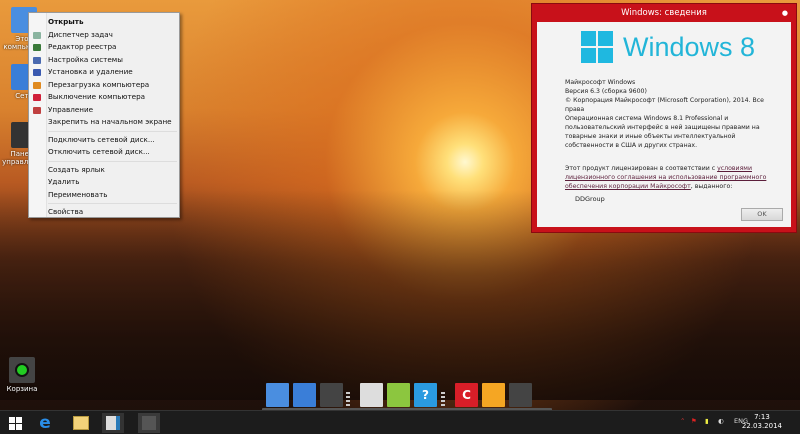 This screenshot has width=800, height=434. What do you see at coordinates (277, 395) in the screenshot?
I see `dock-item-computer-icon` at bounding box center [277, 395].